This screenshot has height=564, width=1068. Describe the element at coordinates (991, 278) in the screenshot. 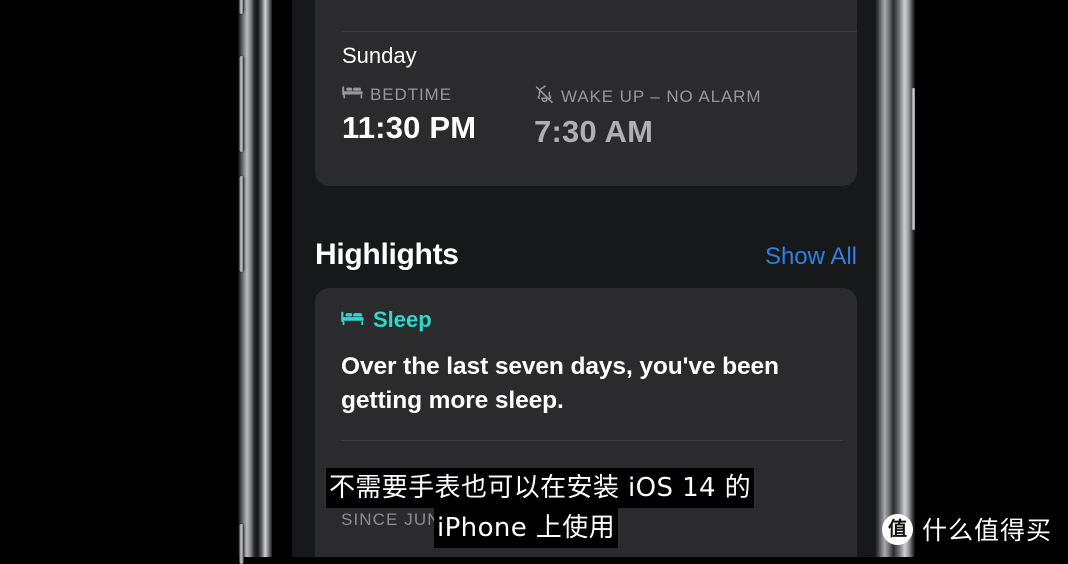

I see `background-right` at that location.